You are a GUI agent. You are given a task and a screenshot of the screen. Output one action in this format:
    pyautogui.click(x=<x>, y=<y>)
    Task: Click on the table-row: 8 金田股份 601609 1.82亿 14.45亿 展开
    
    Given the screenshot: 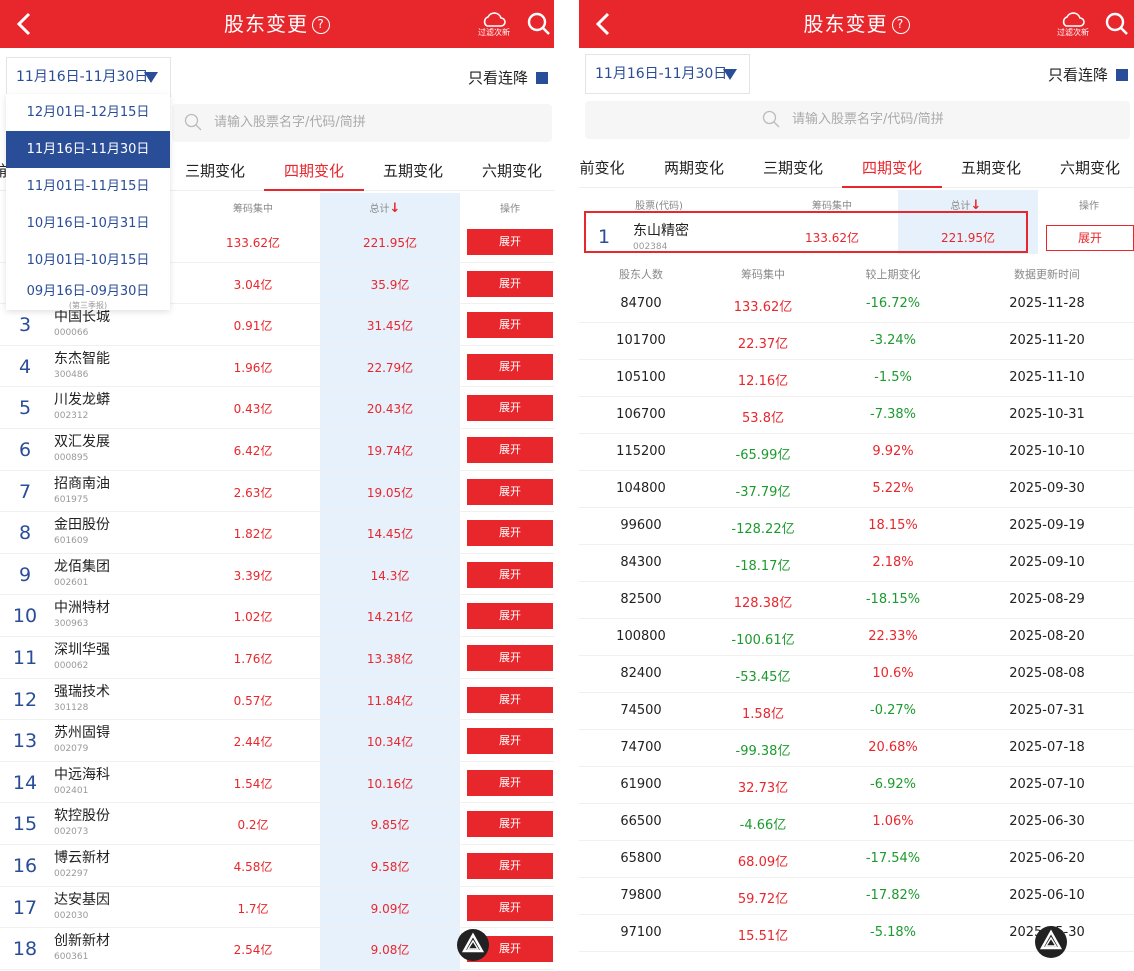 What is the action you would take?
    pyautogui.click(x=277, y=533)
    